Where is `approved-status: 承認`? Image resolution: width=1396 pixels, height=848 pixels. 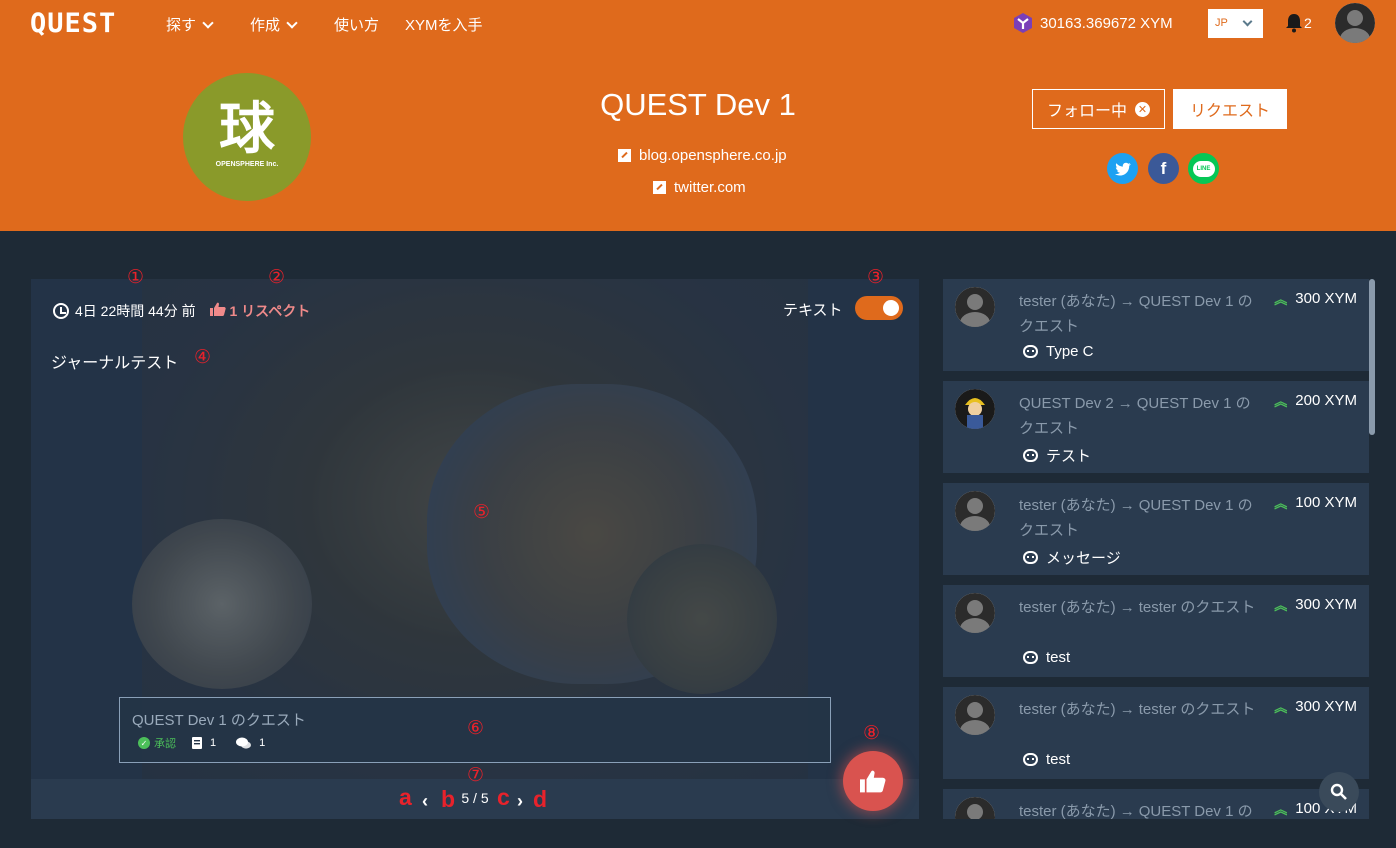 approved-status: 承認 is located at coordinates (165, 744).